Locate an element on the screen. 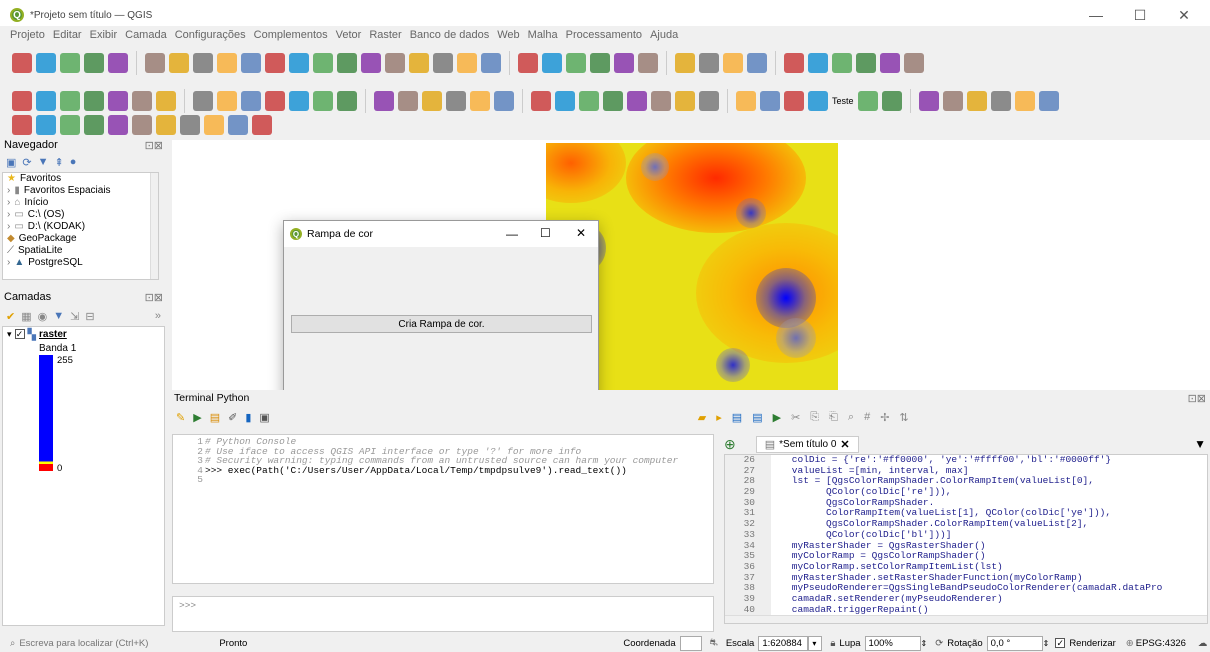  tab-list-icon: ▼ is located at coordinates (1200, 444).